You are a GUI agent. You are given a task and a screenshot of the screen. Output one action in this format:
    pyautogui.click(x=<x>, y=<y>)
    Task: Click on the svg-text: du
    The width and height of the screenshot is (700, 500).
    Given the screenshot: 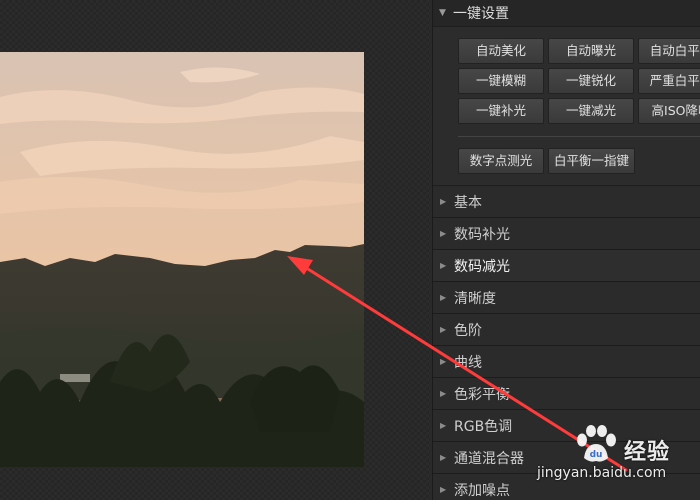 What is the action you would take?
    pyautogui.click(x=596, y=455)
    